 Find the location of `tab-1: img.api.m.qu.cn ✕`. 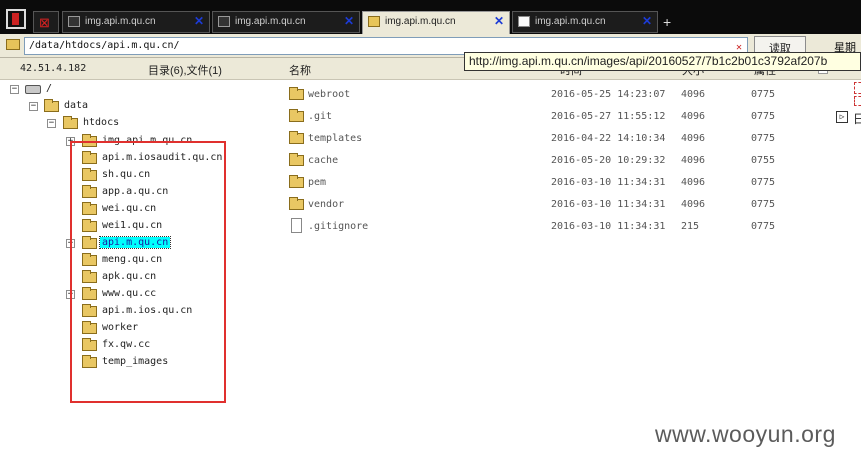

tab-1: img.api.m.qu.cn ✕ is located at coordinates (136, 22).